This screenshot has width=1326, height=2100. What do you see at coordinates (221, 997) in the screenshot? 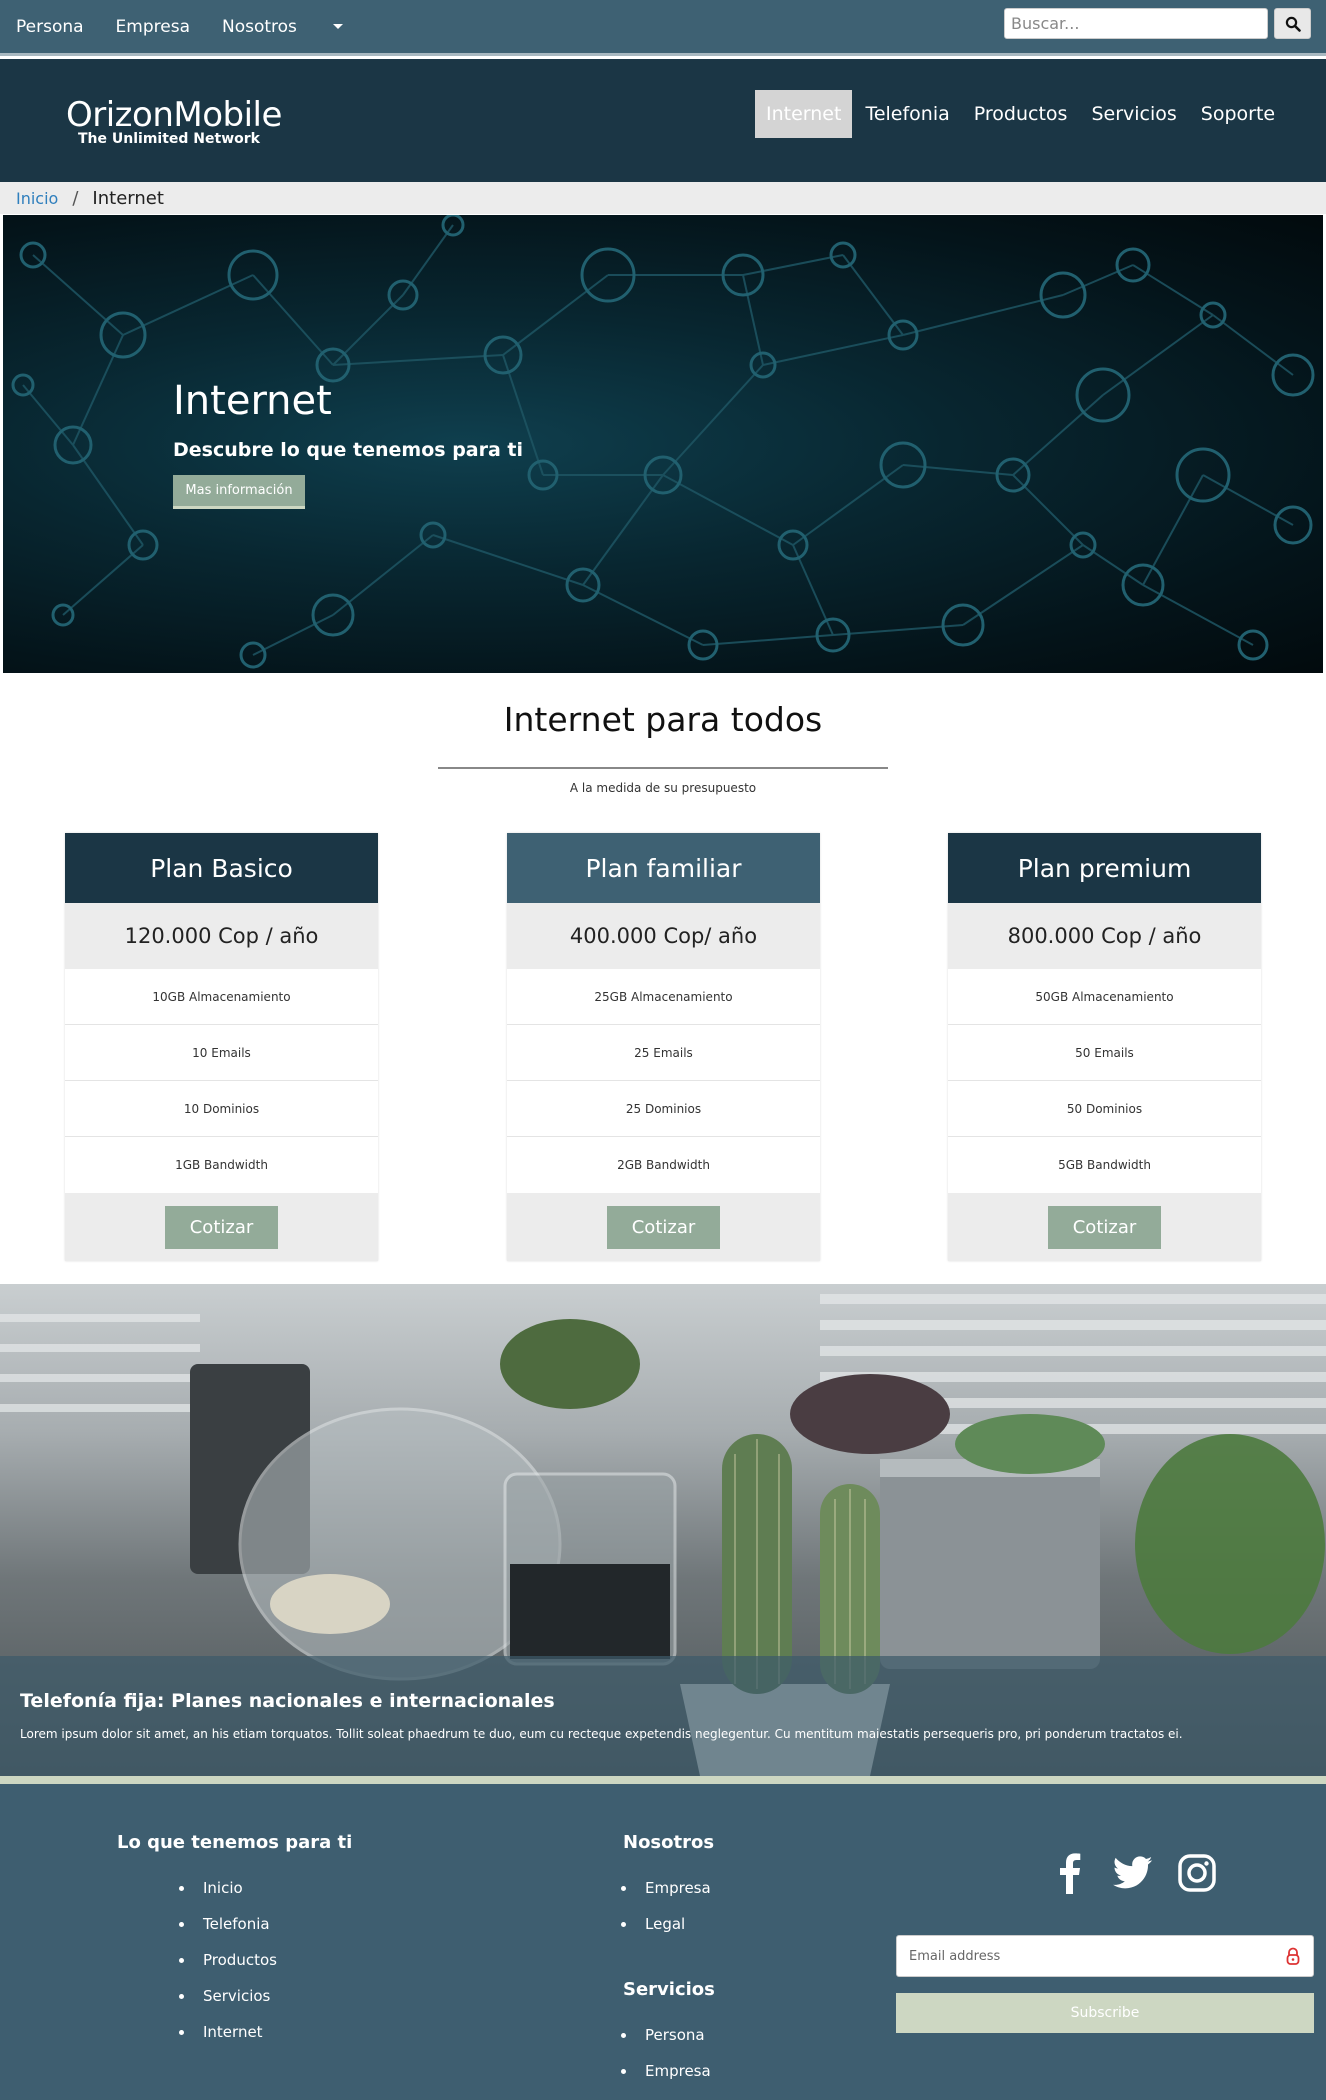
I see `plan-feature: 10GB Almacenamiento` at bounding box center [221, 997].